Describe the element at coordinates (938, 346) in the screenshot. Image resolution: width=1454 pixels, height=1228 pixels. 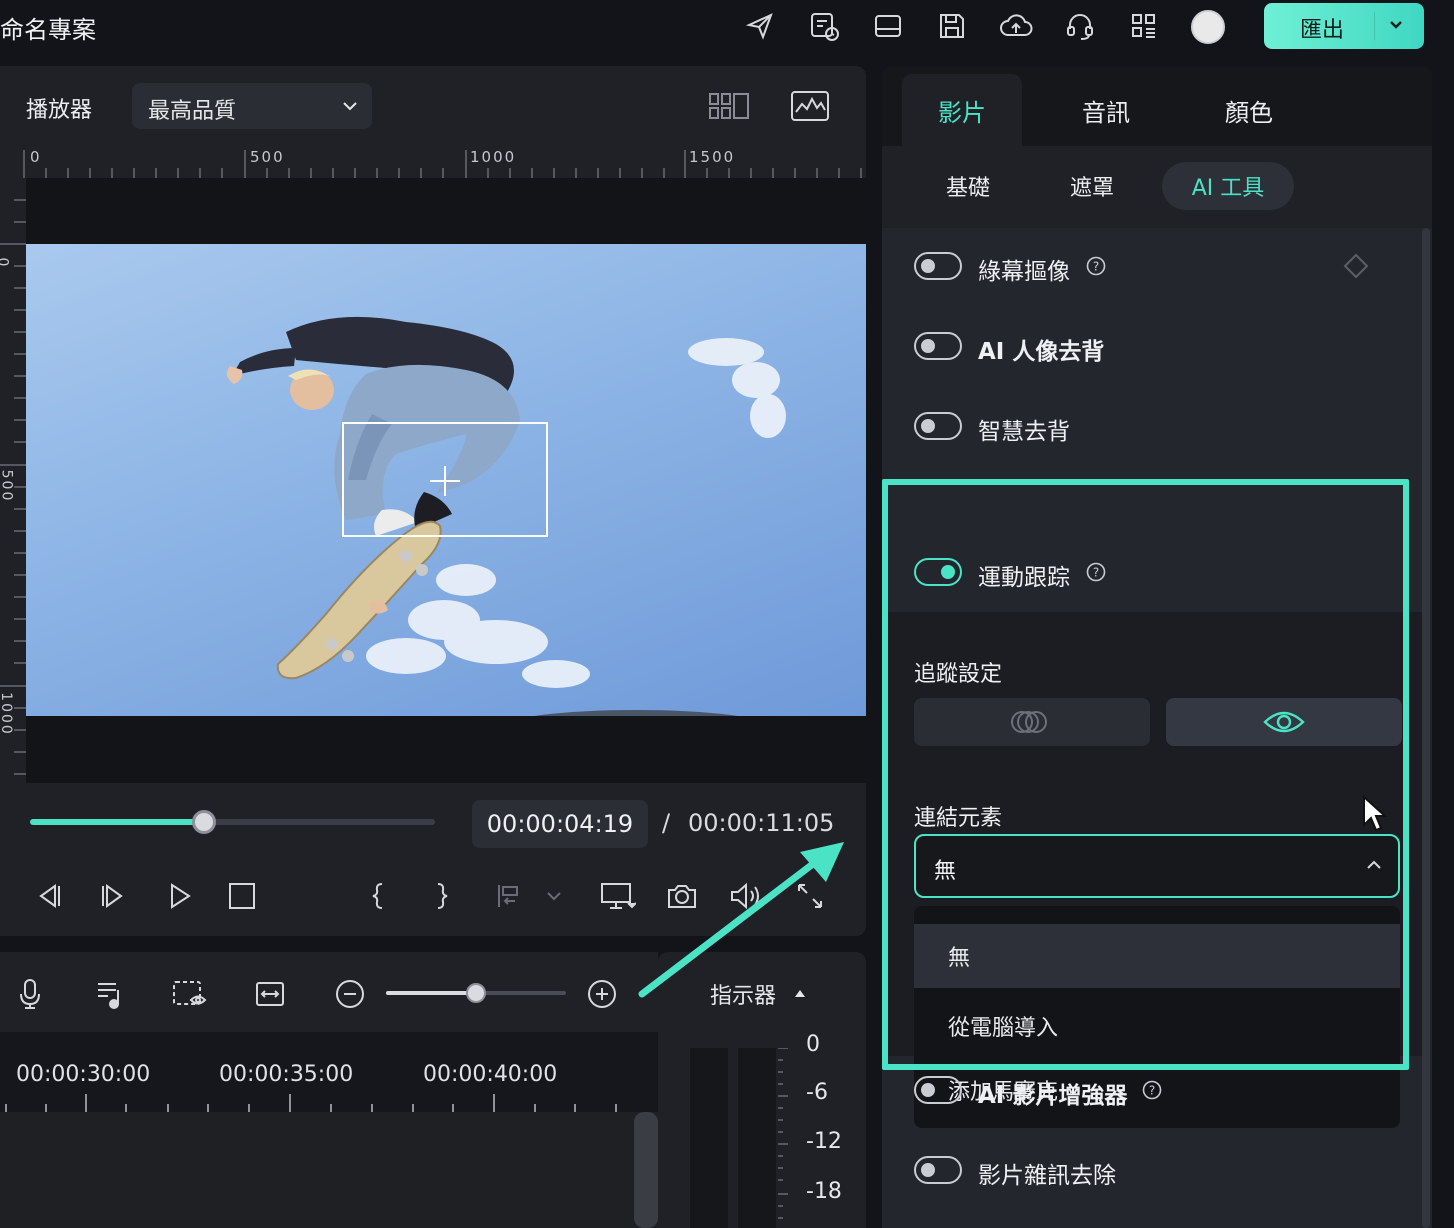
I see `ai-portrait-toggle` at that location.